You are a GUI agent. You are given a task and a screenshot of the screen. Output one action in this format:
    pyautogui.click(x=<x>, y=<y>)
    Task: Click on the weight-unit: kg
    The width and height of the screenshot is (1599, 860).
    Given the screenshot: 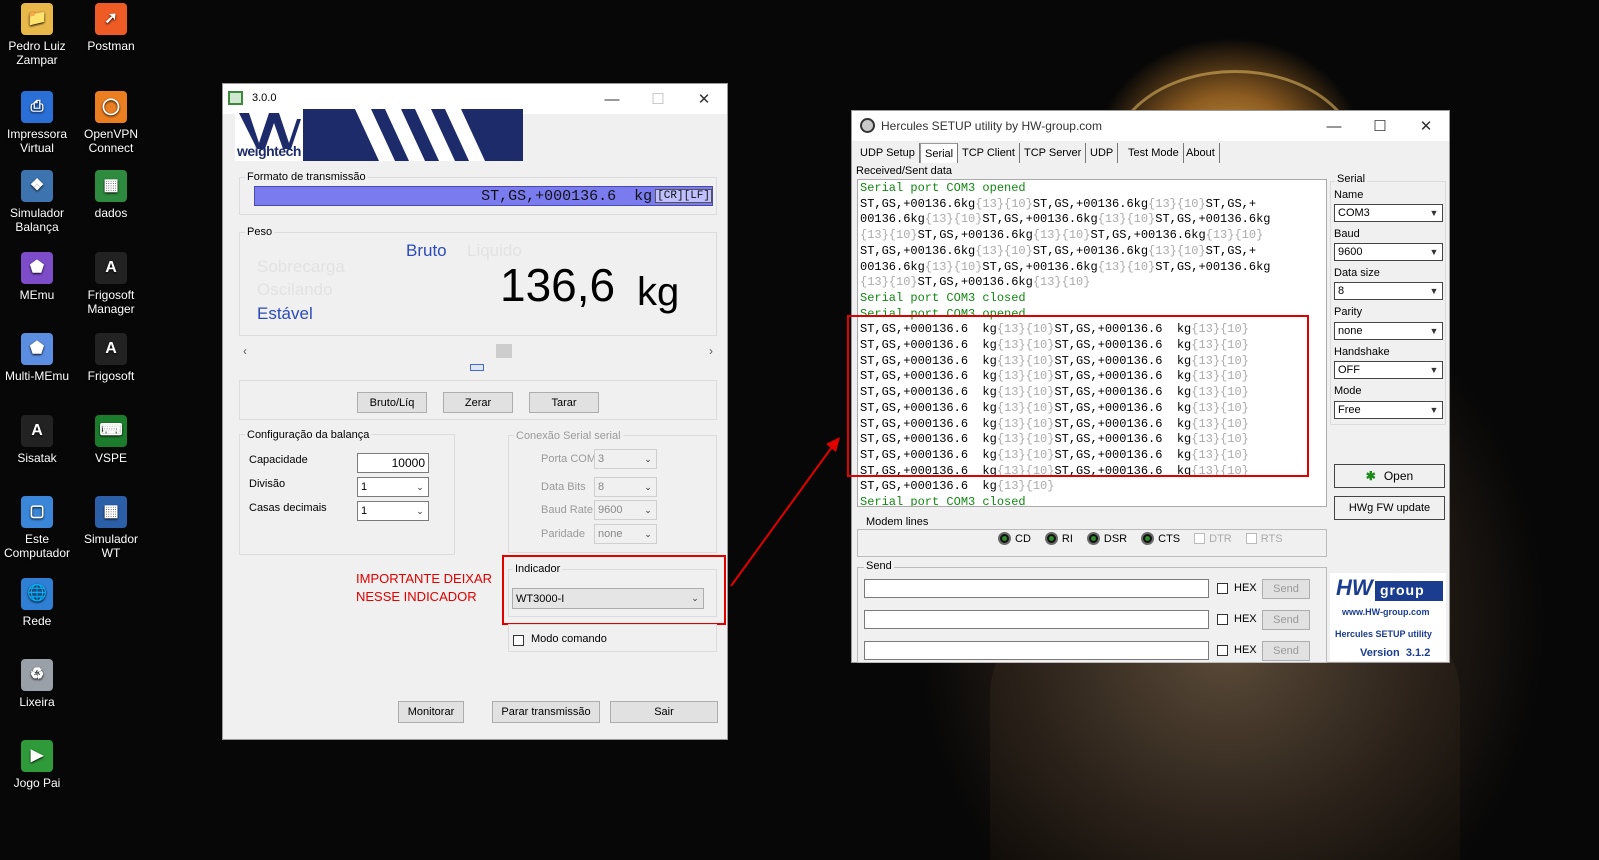 What is the action you would take?
    pyautogui.click(x=658, y=292)
    